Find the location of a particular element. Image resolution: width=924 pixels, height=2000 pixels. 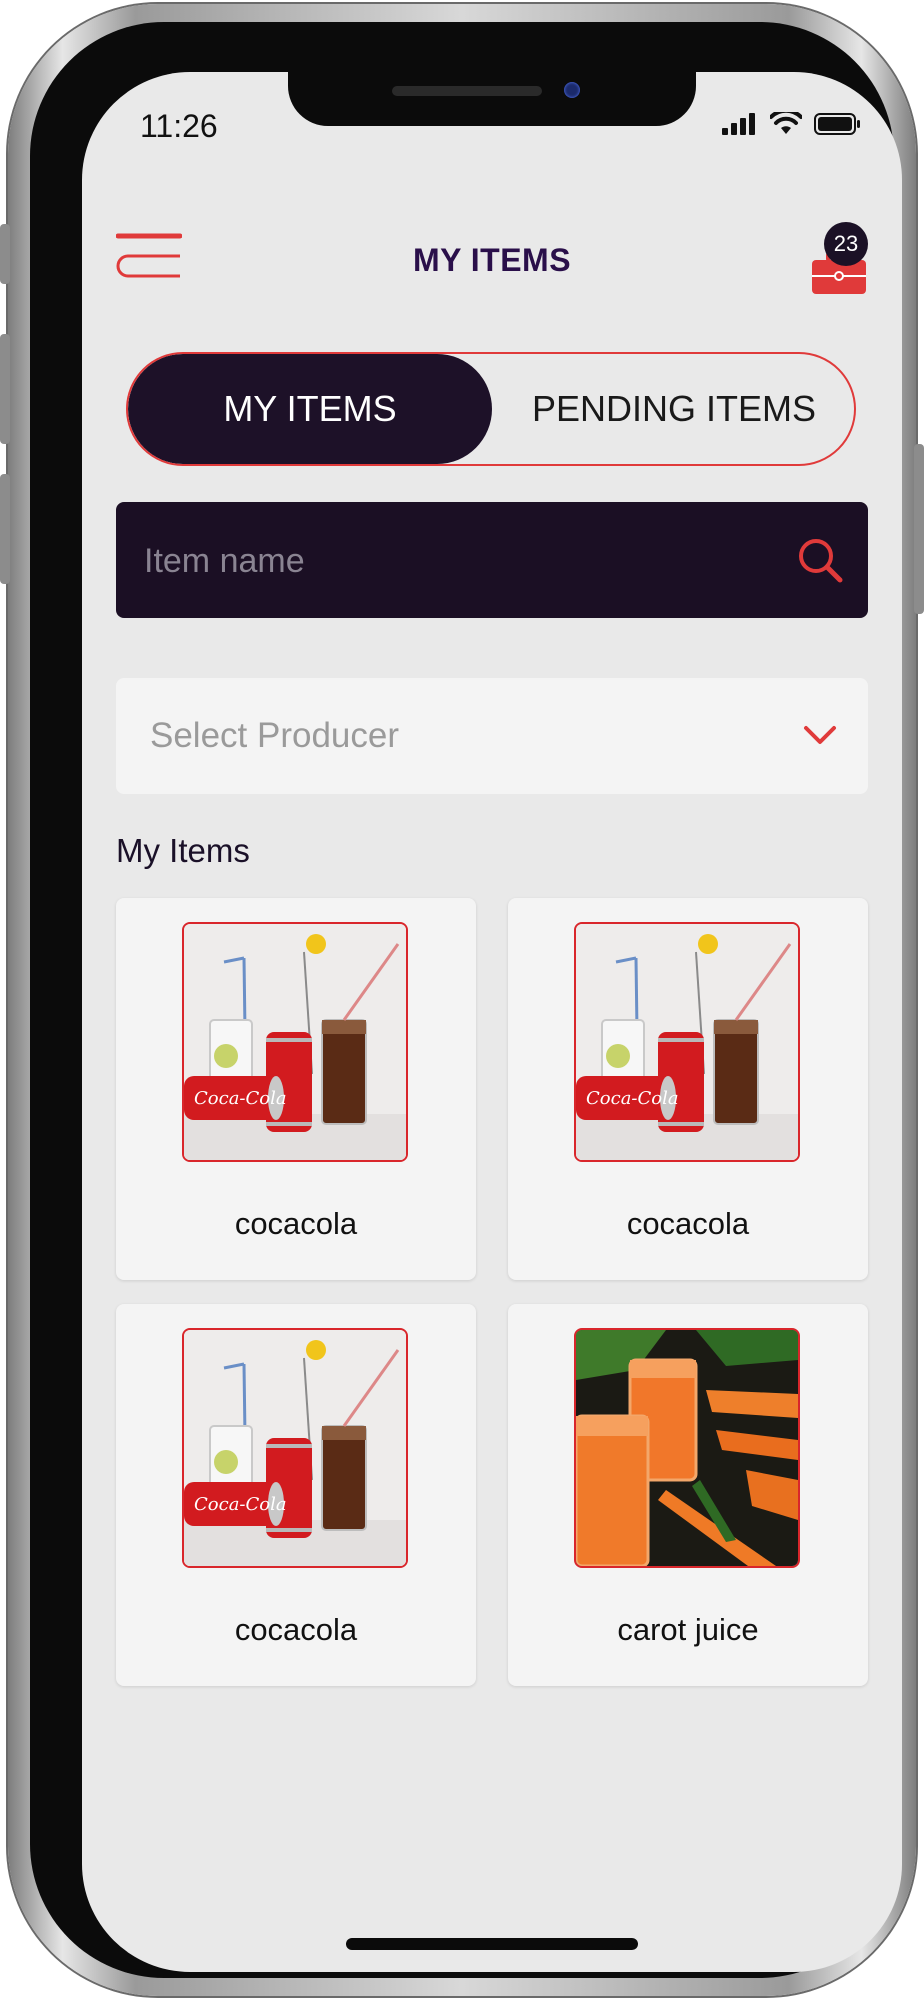

items-tab-switch: MY ITEMS PENDING ITEMS is located at coordinates (491, 409).